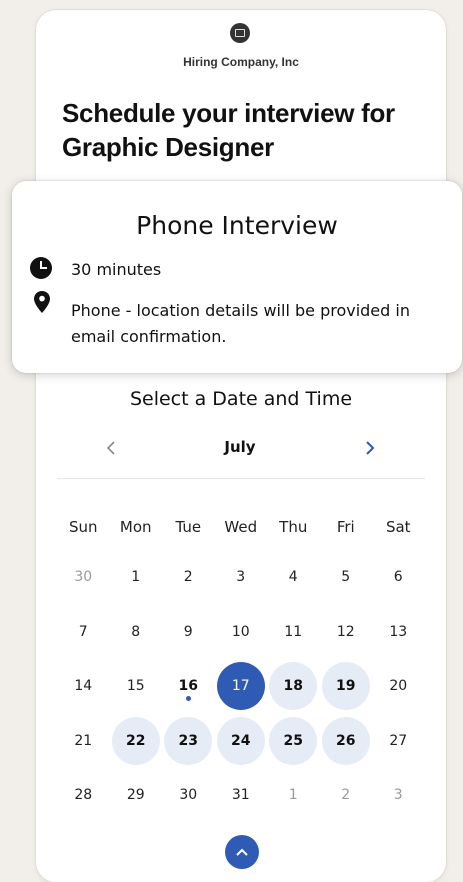 Image resolution: width=463 pixels, height=882 pixels. I want to click on weekday-label: Sun, so click(83, 527).